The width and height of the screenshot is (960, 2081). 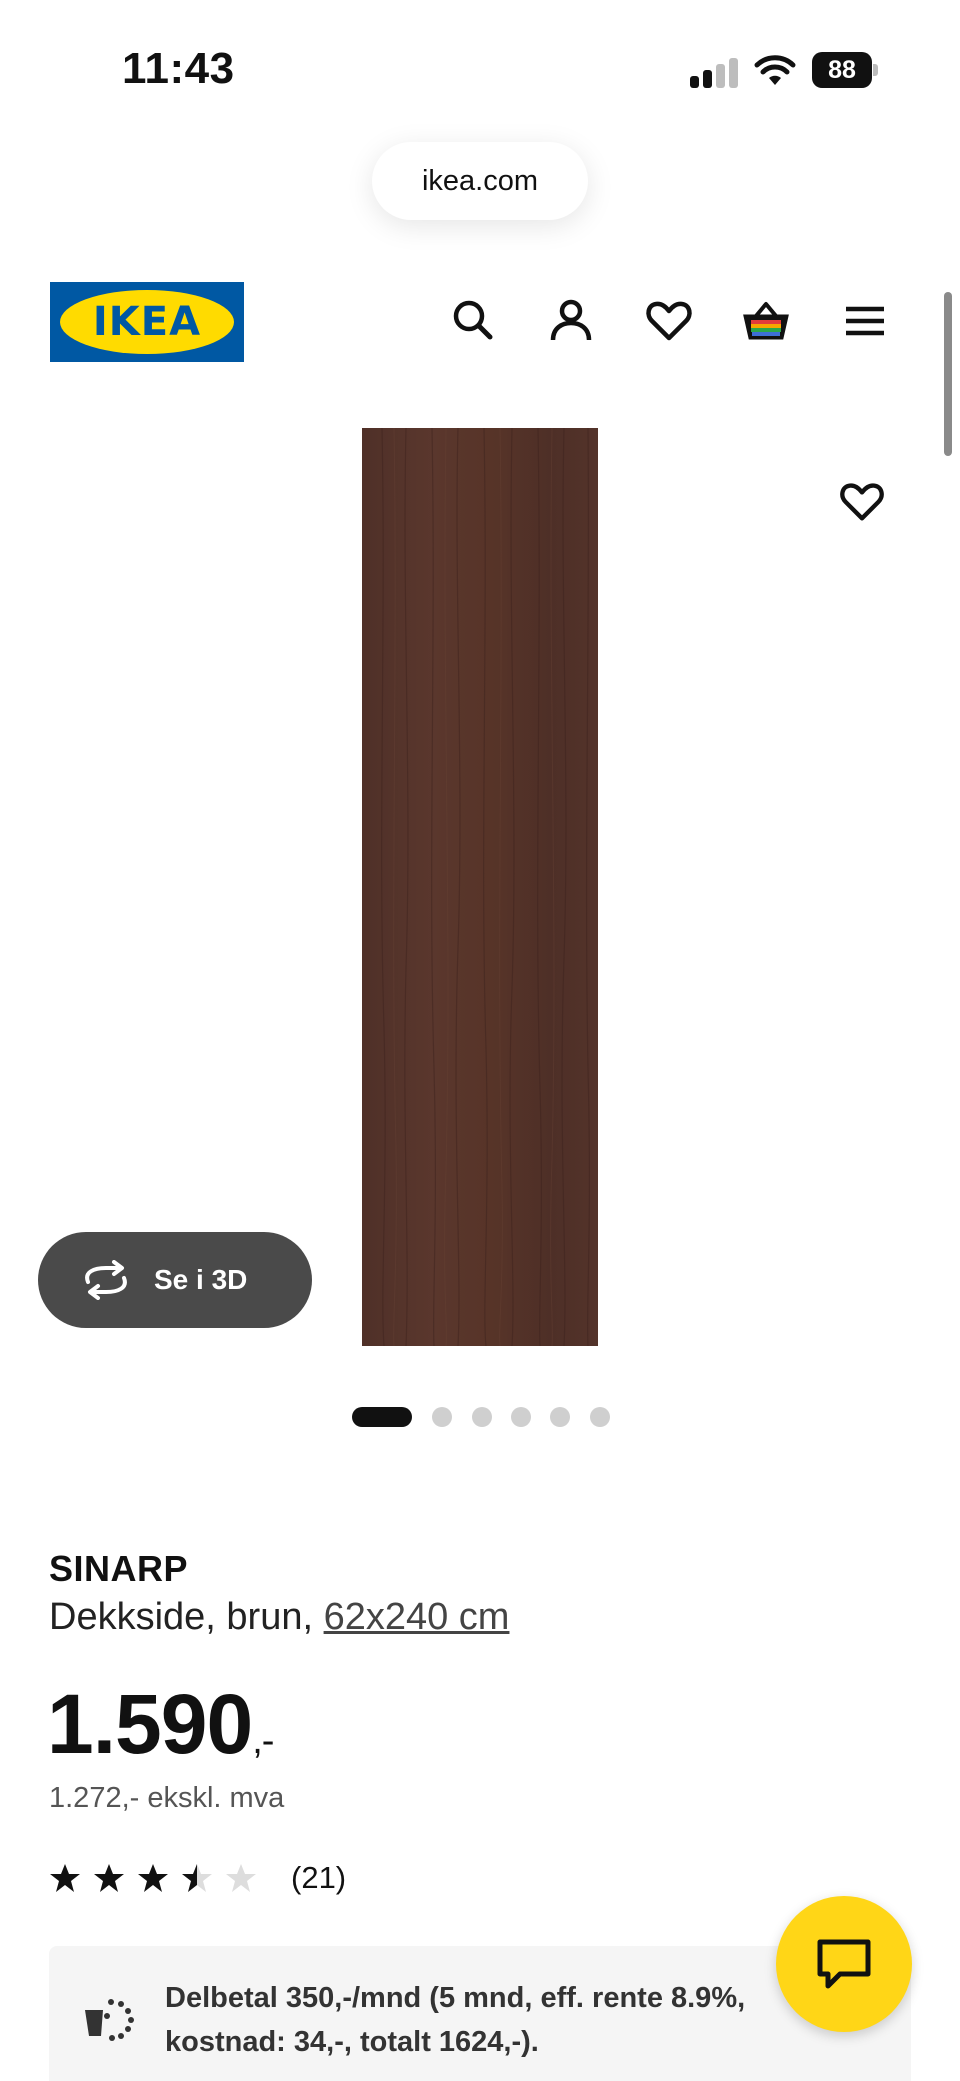 I want to click on price-value: 1.590, so click(x=150, y=1724).